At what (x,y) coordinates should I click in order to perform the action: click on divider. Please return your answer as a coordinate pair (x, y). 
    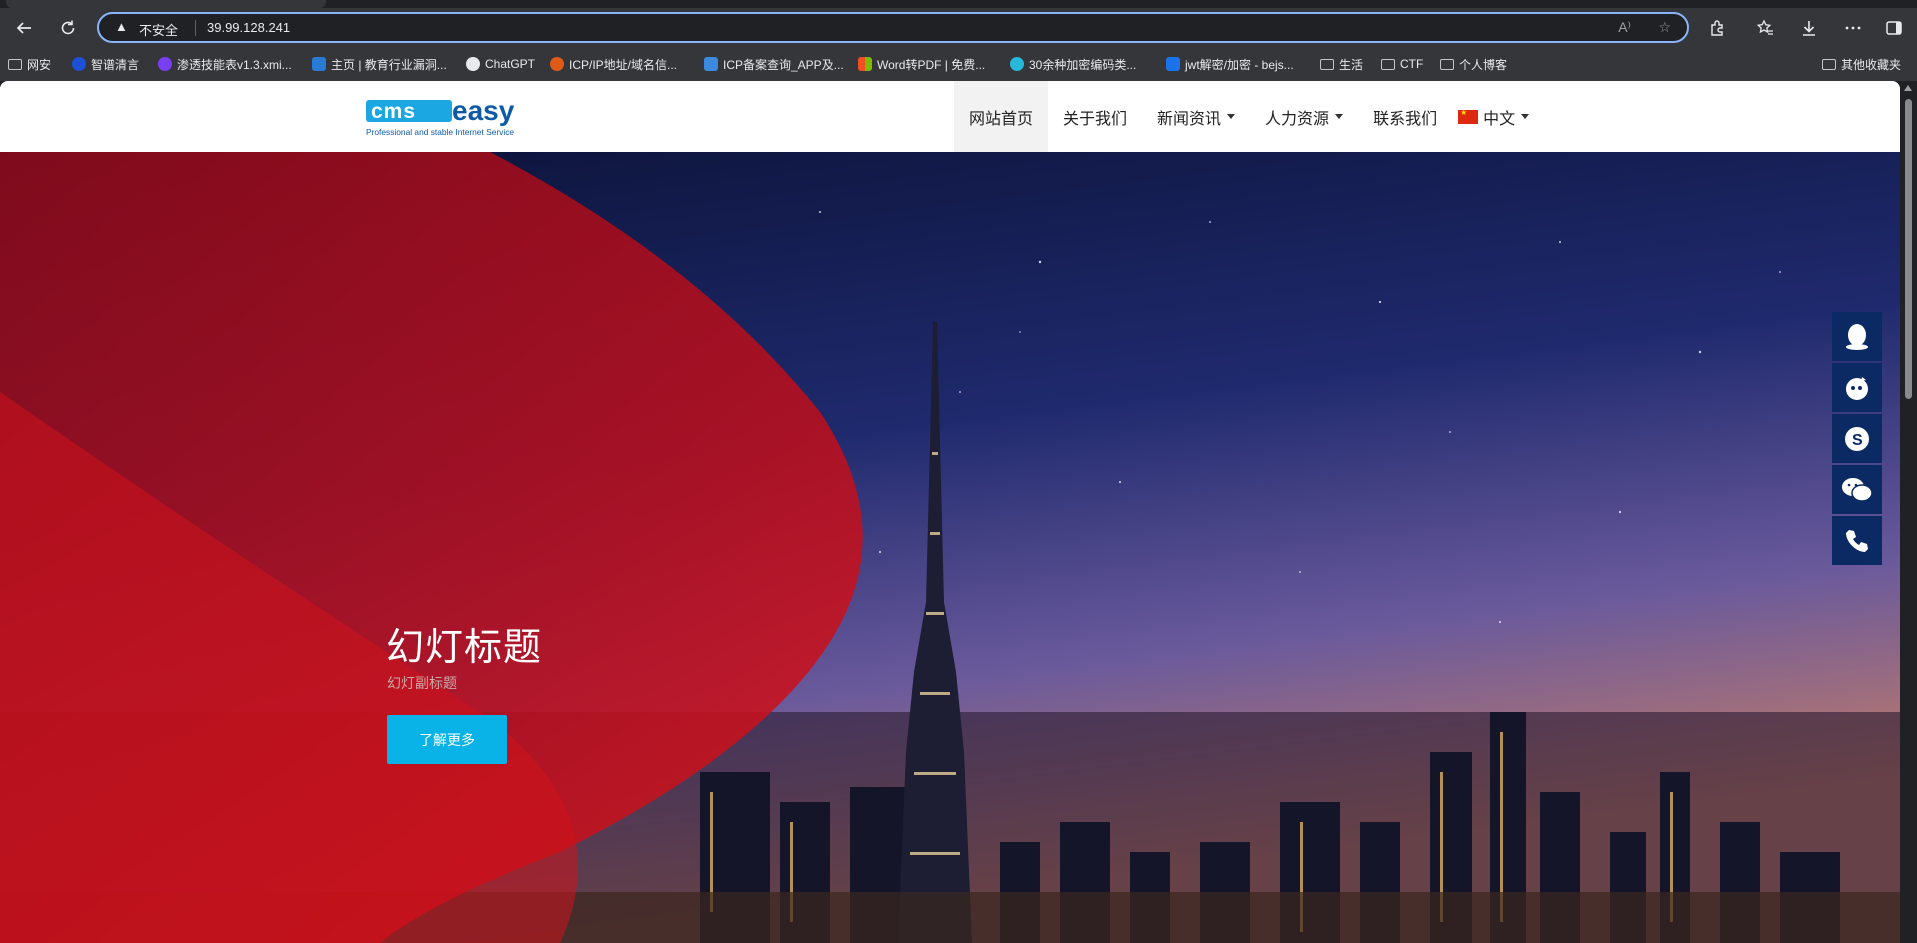
    Looking at the image, I should click on (195, 28).